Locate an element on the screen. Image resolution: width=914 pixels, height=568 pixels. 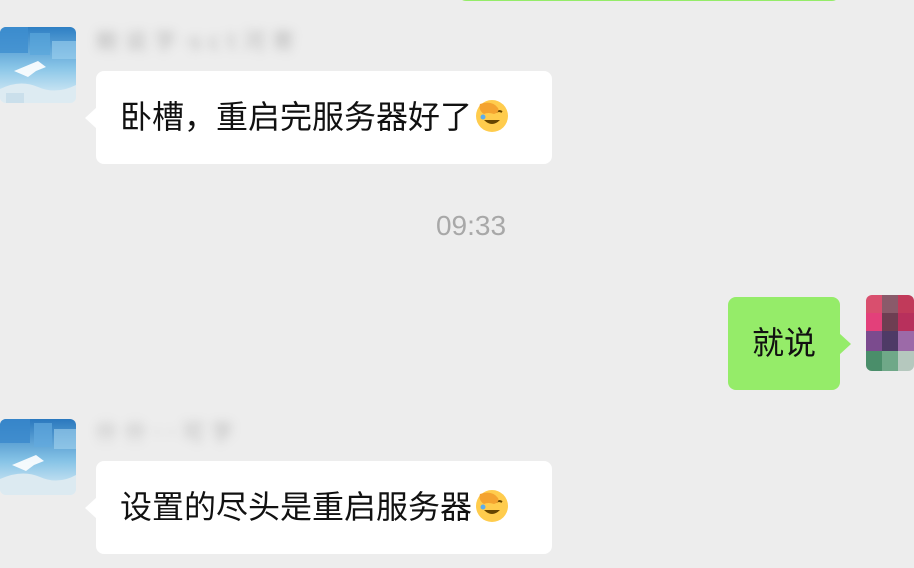
message-bubble-received: 设置的尽头是重启服务器 is located at coordinates (318, 507).